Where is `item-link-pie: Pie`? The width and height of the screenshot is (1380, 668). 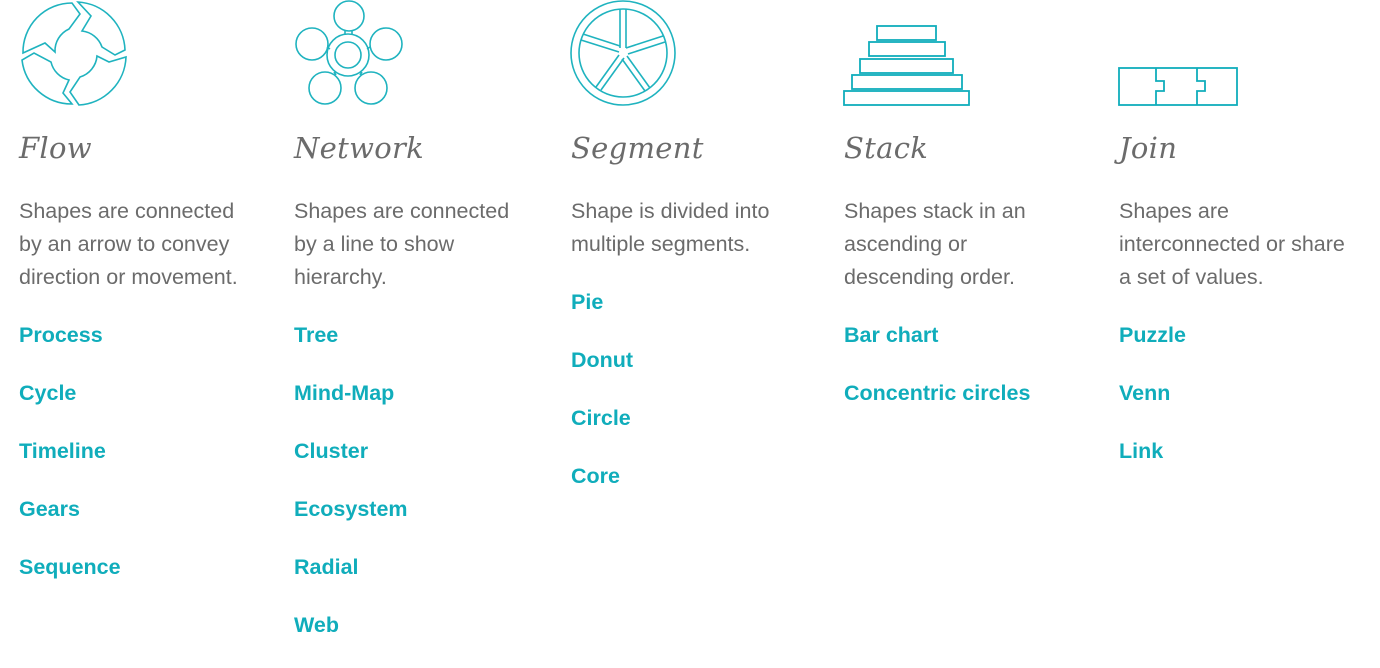 item-link-pie: Pie is located at coordinates (602, 316).